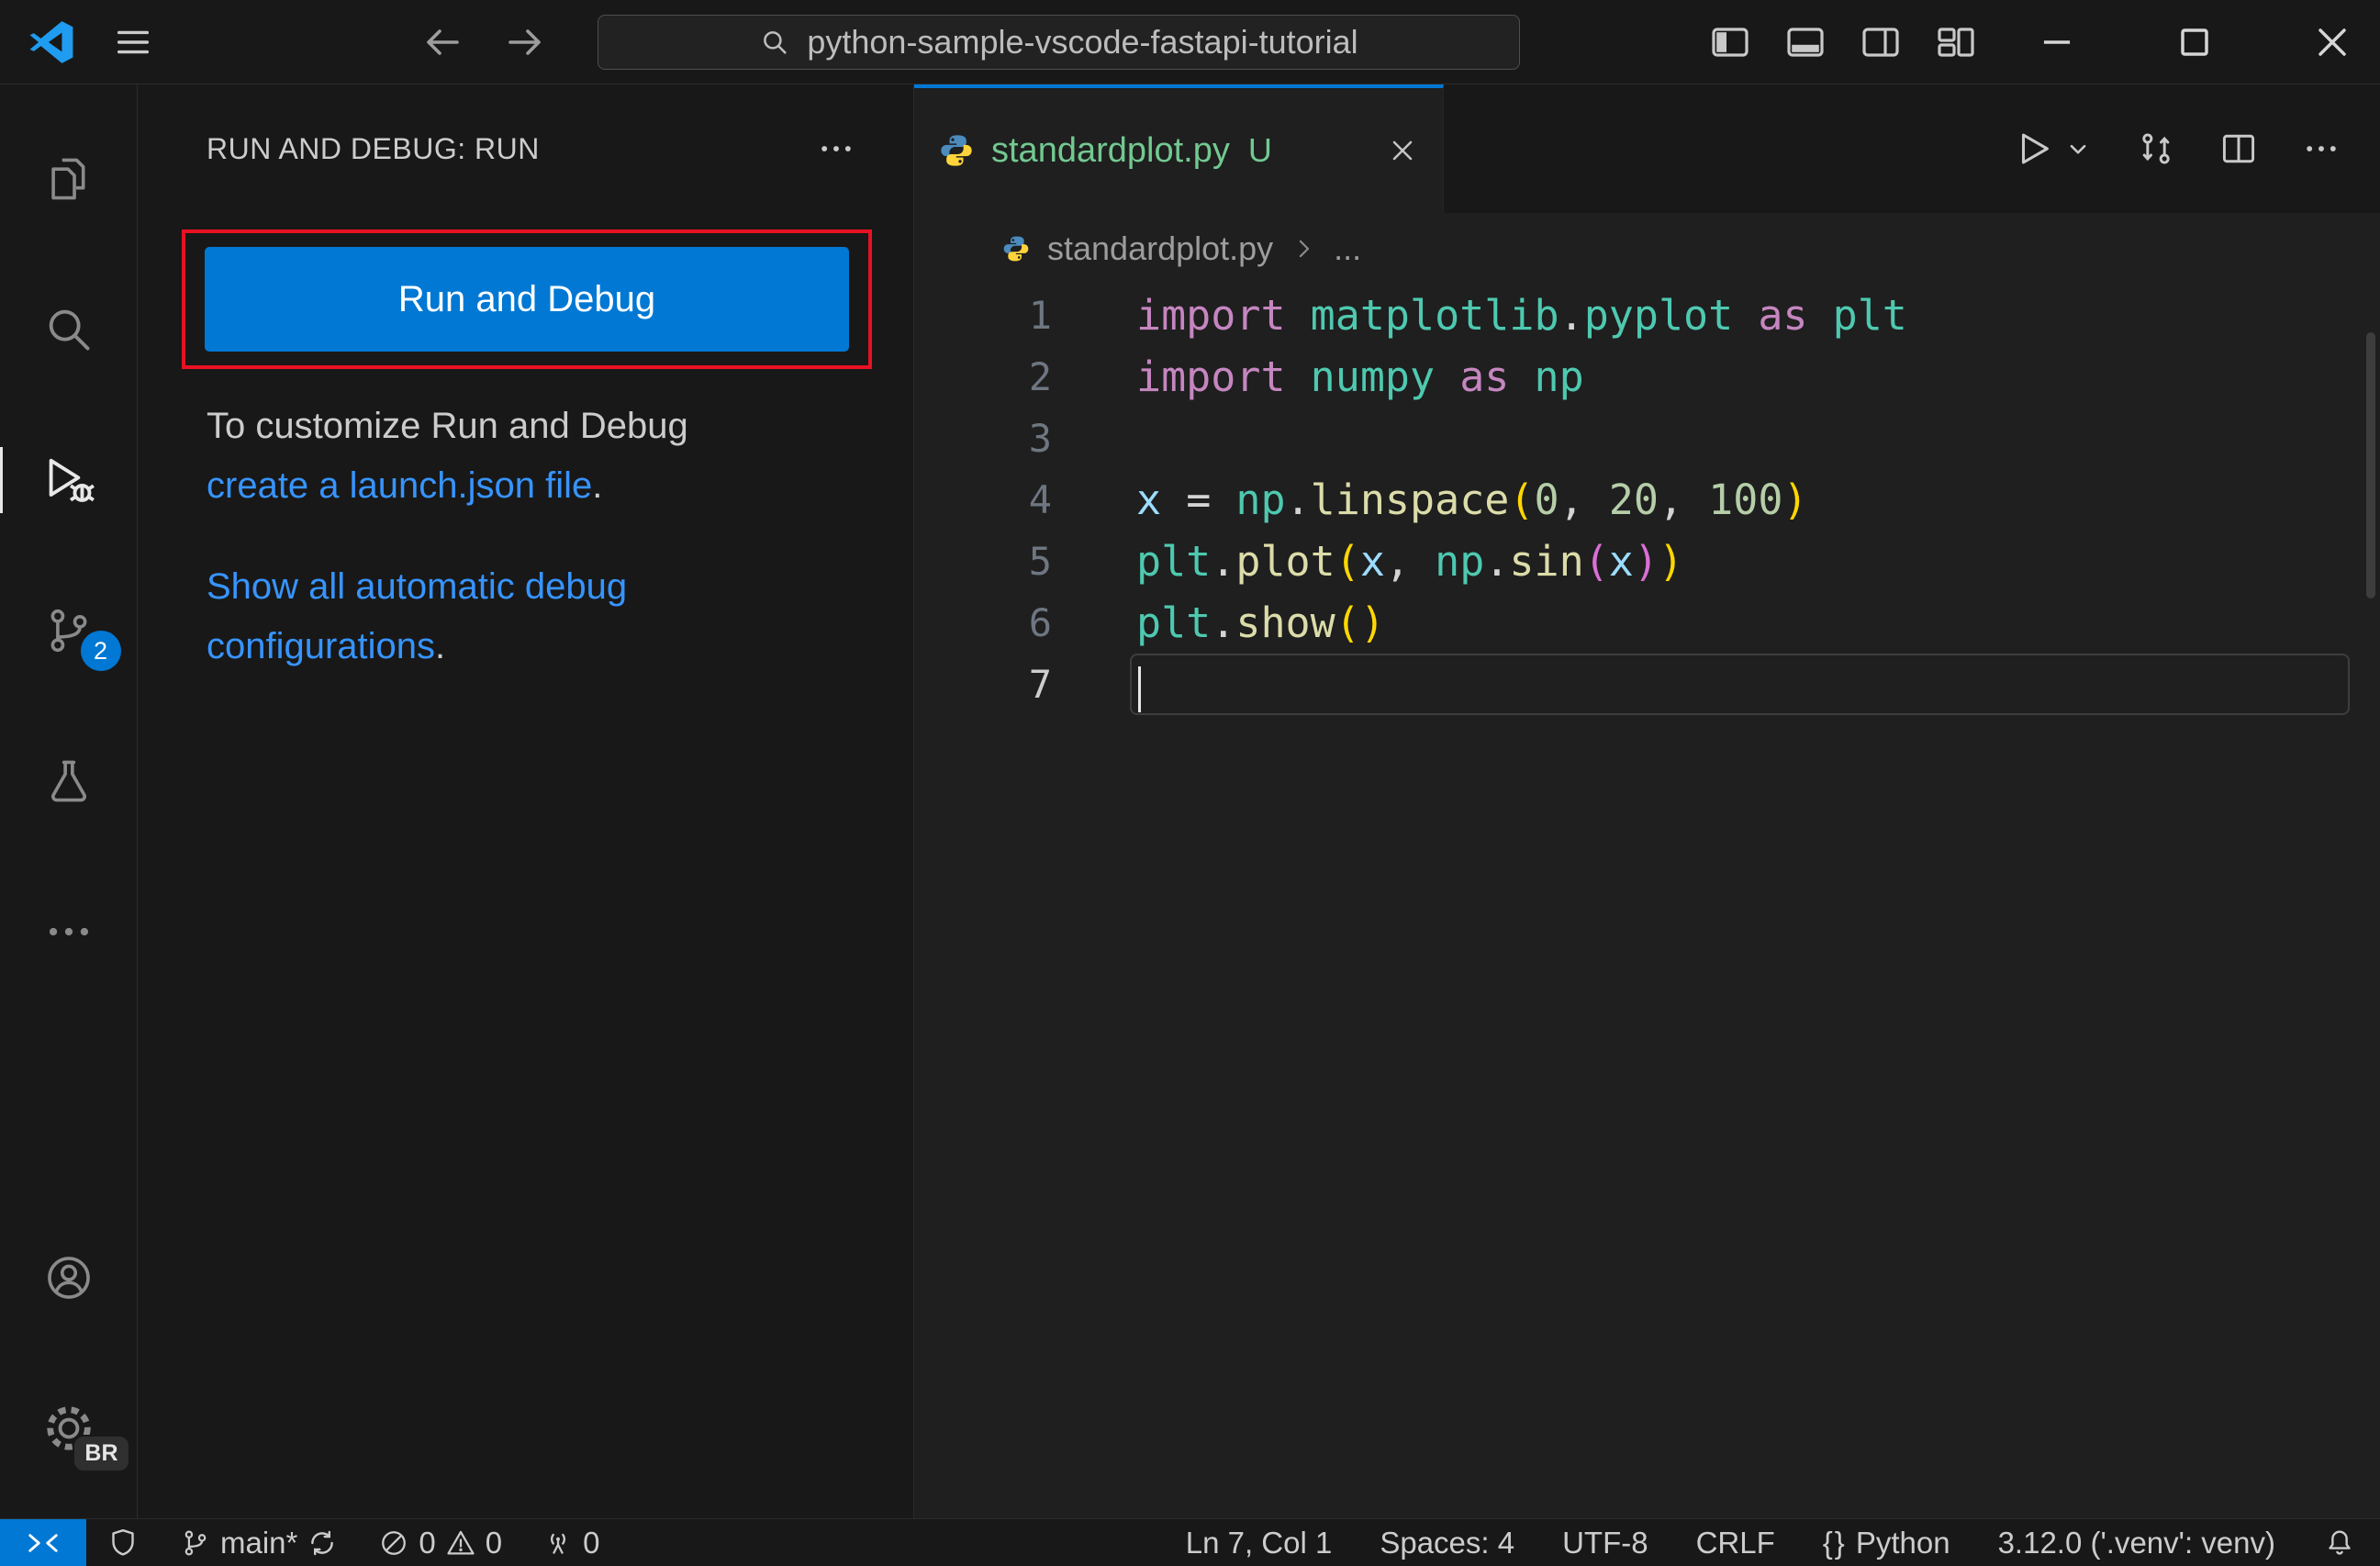 The image size is (2380, 1566). What do you see at coordinates (1647, 148) in the screenshot?
I see `tab-bar: standardplot.py U` at bounding box center [1647, 148].